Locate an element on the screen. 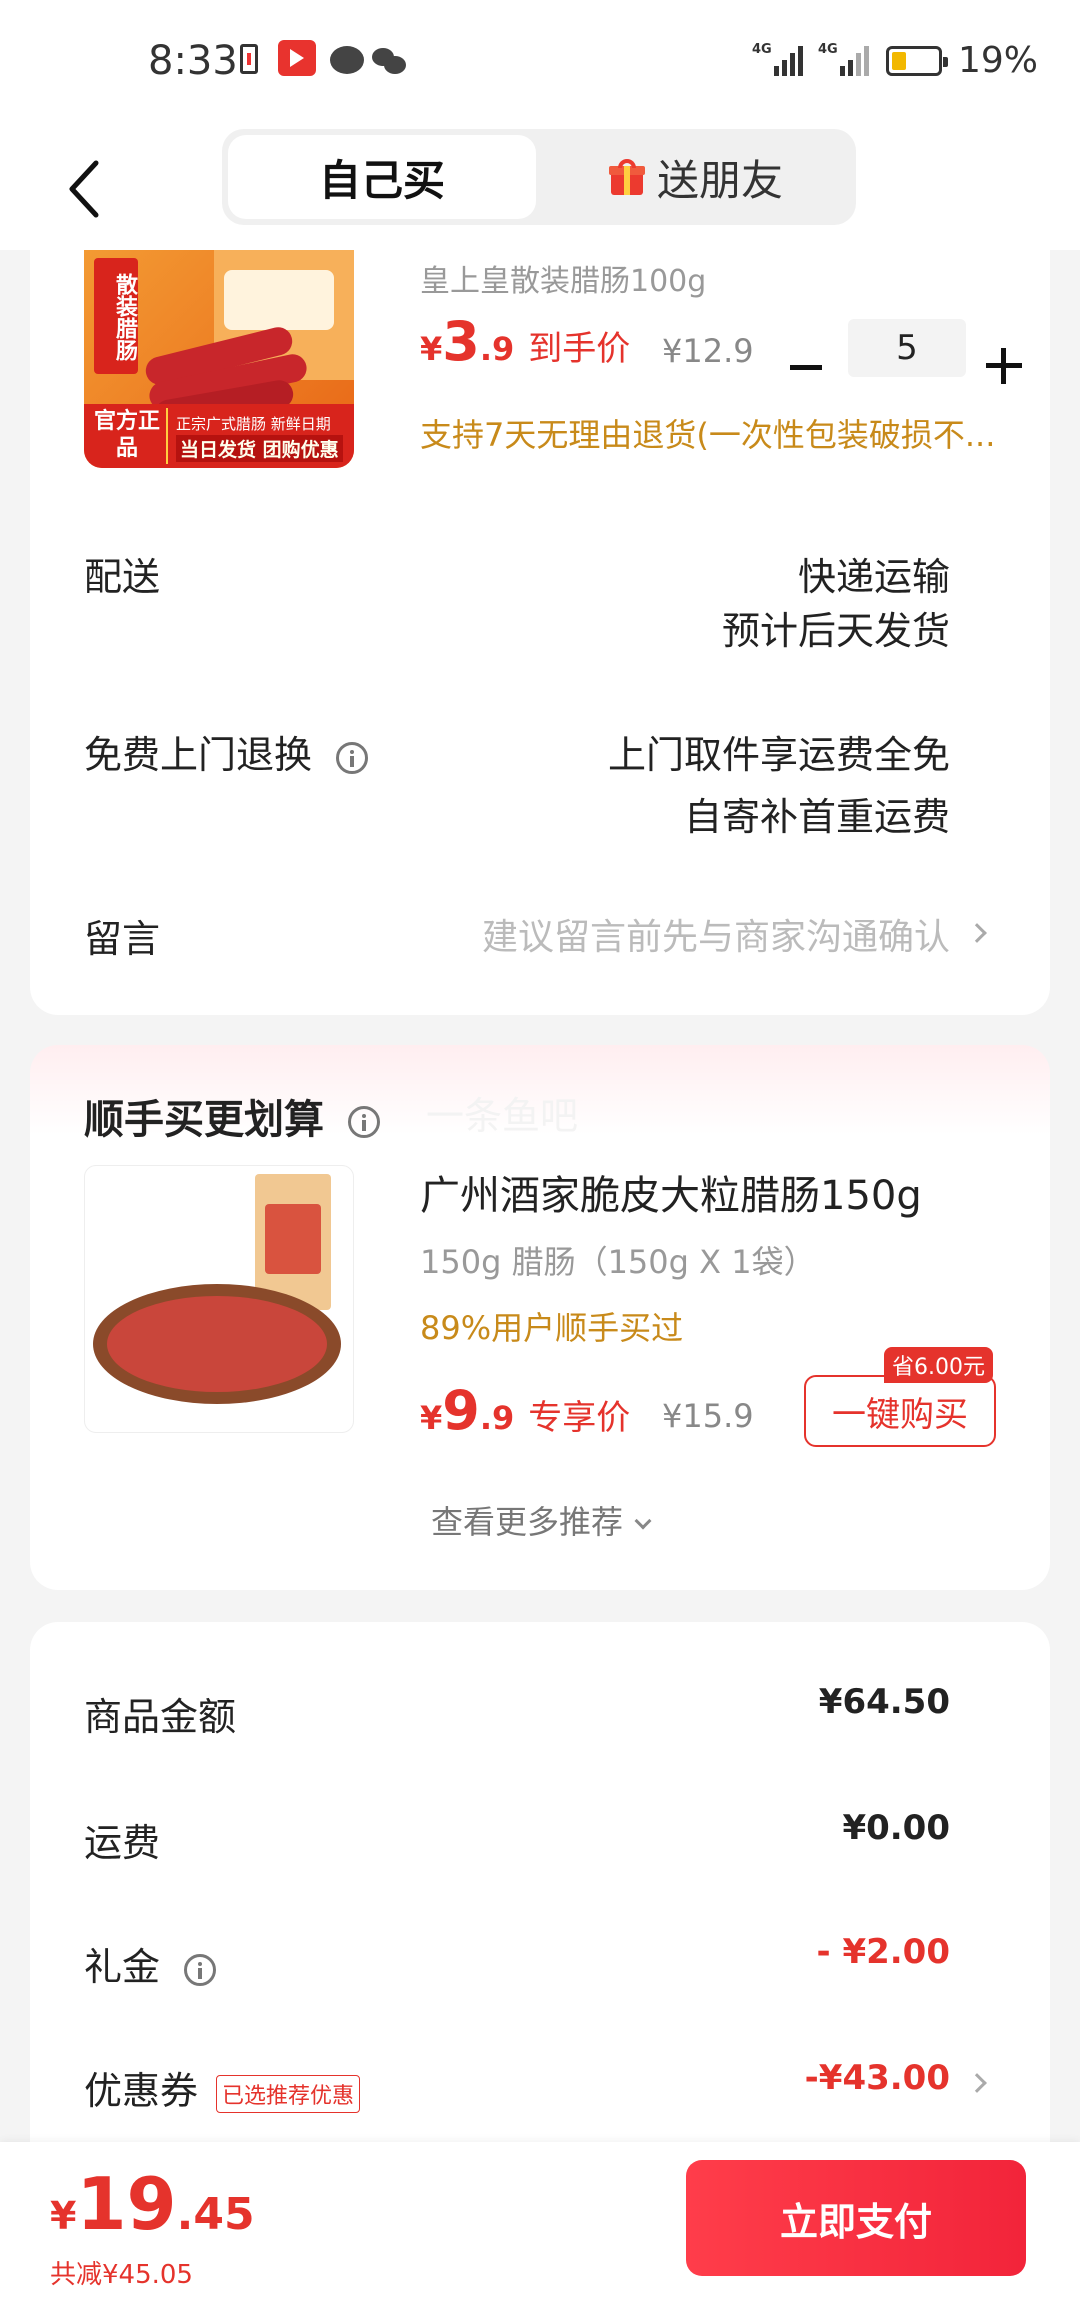 The width and height of the screenshot is (1080, 2310). coupon-row: 优惠券 已选推荐优惠 is located at coordinates (222, 2087).